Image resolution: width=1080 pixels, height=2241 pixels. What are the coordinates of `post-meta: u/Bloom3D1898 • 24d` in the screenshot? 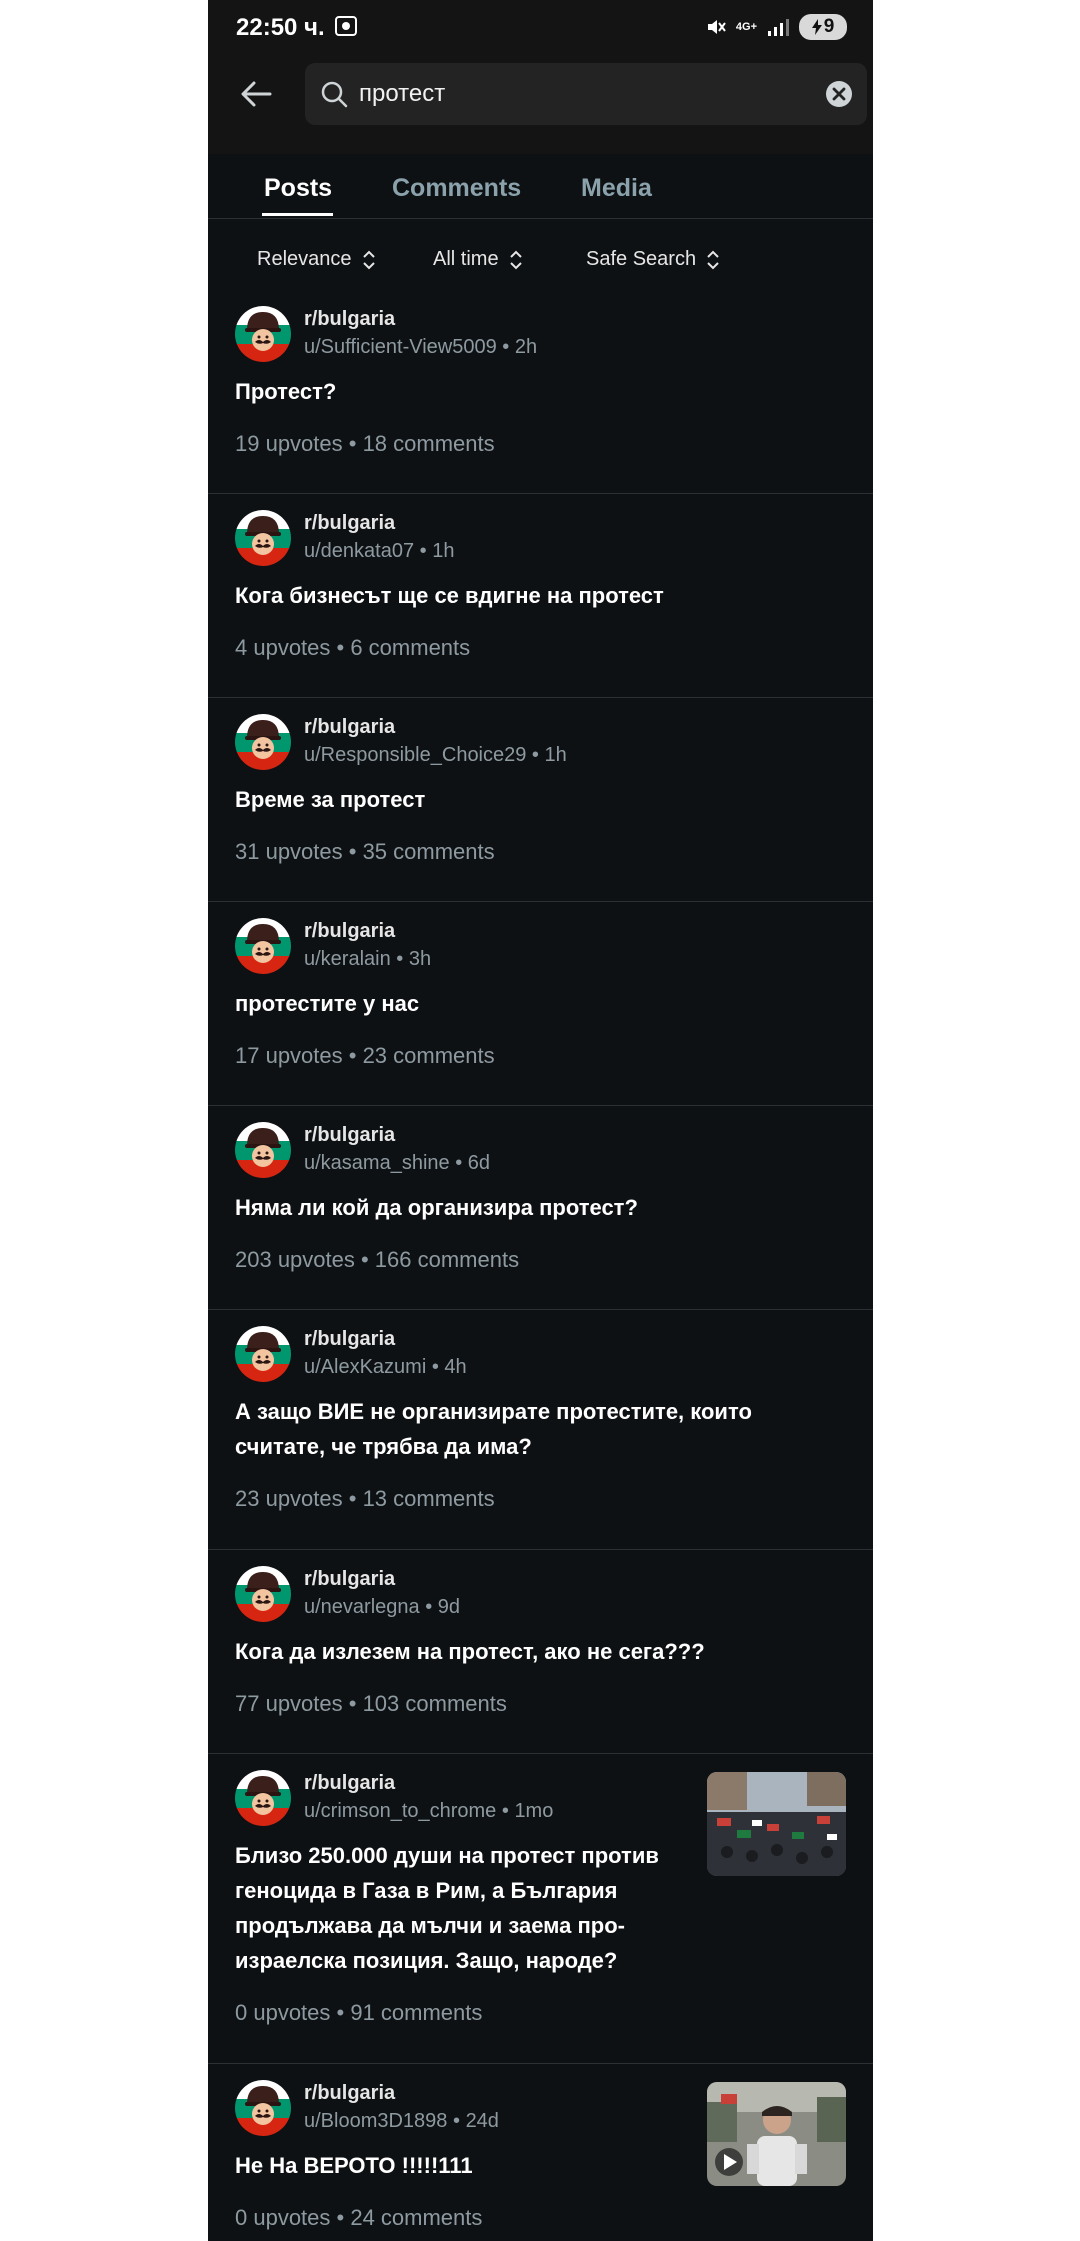 It's located at (401, 2121).